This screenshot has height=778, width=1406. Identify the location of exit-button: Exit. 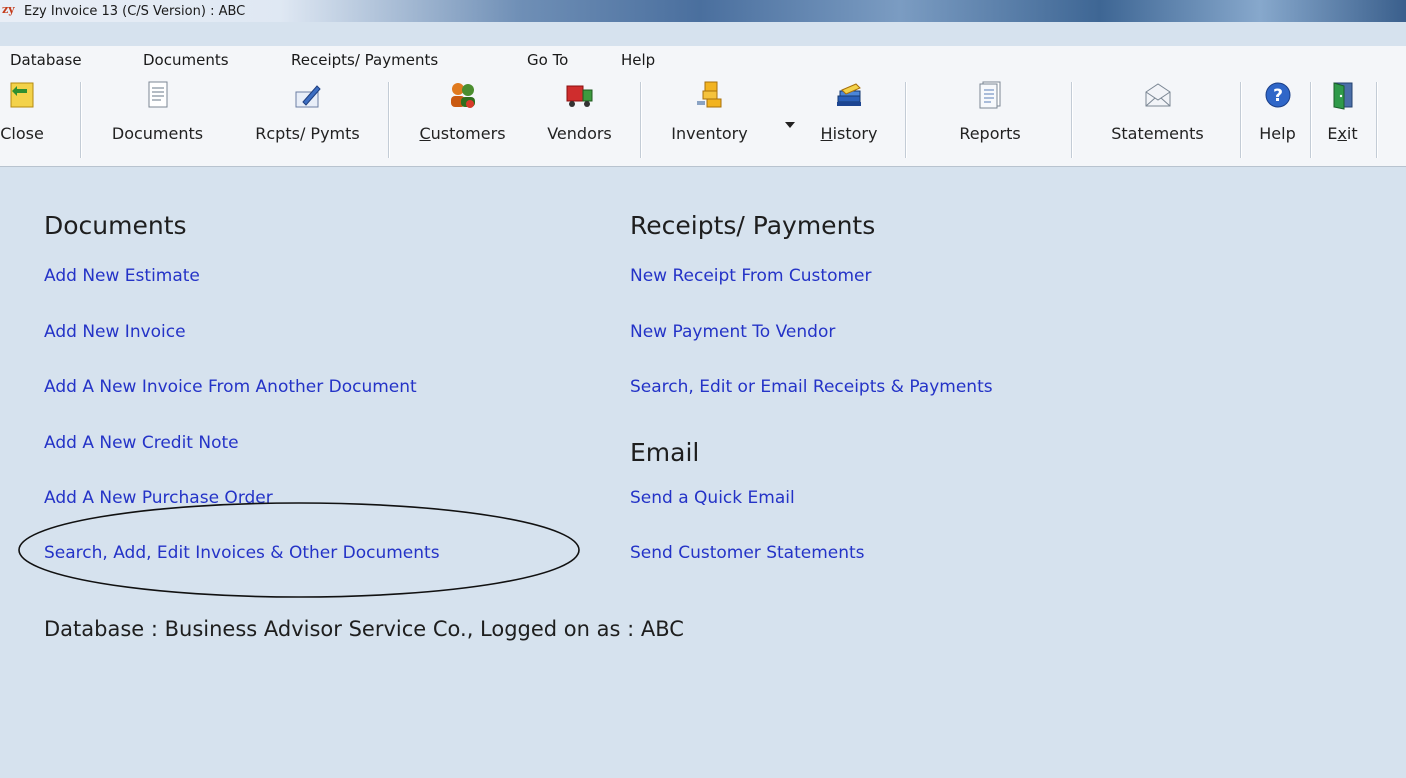
(1342, 119).